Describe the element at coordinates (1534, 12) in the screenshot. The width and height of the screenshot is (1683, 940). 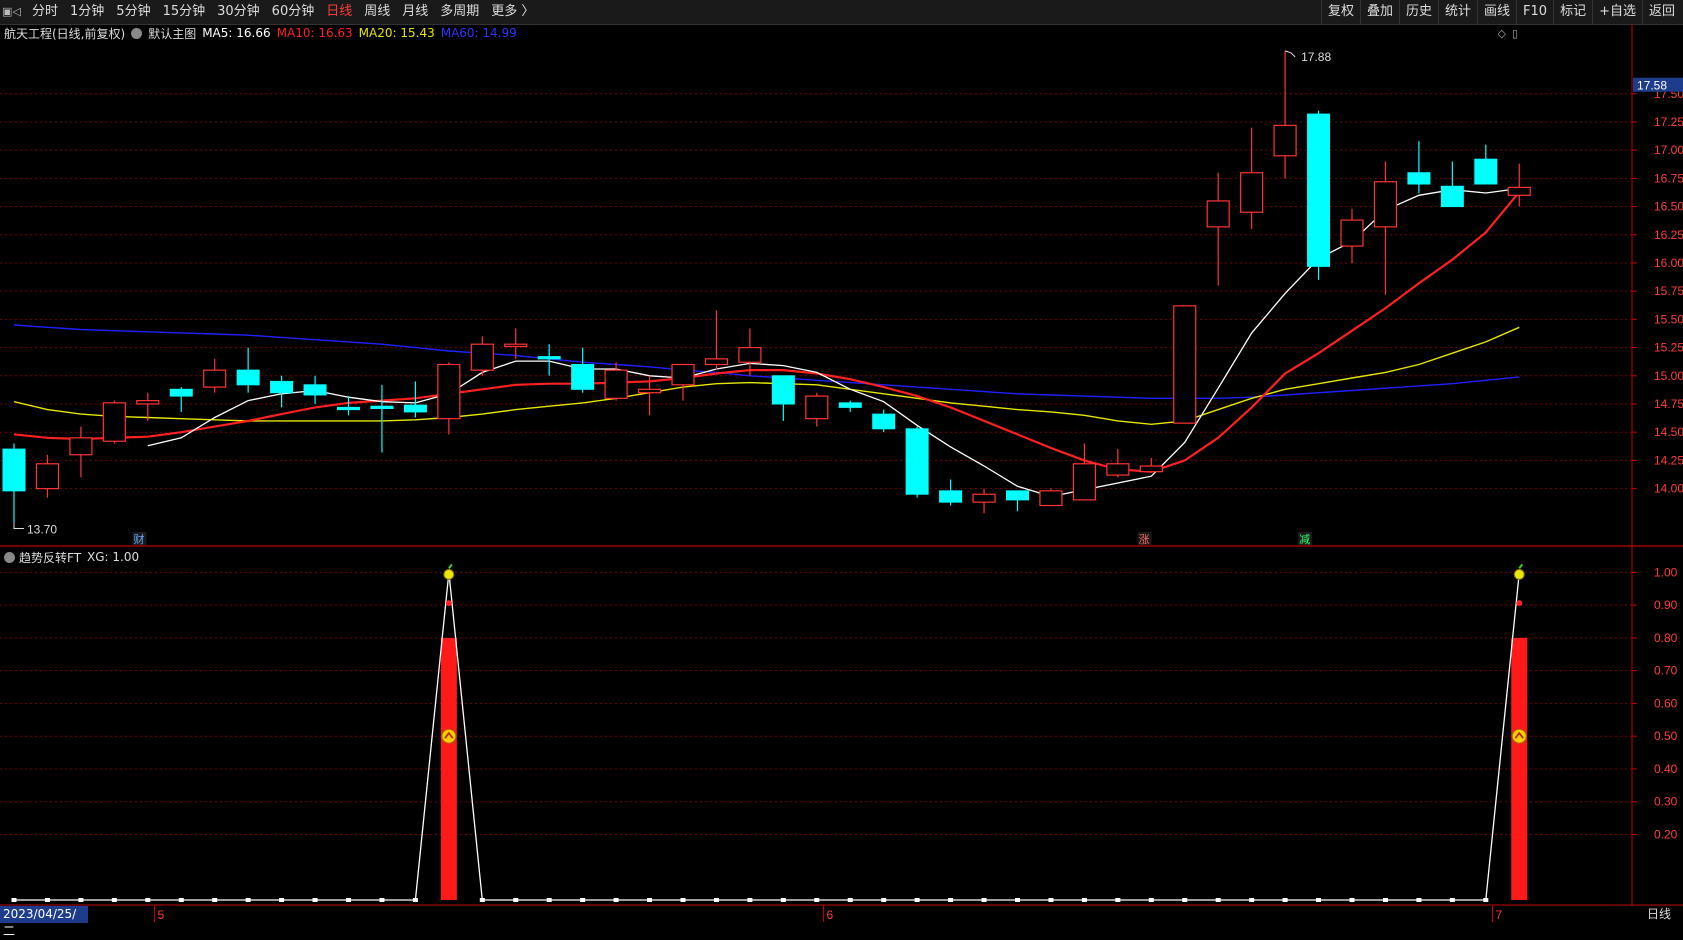
I see `toolbar-action-5: F10` at that location.